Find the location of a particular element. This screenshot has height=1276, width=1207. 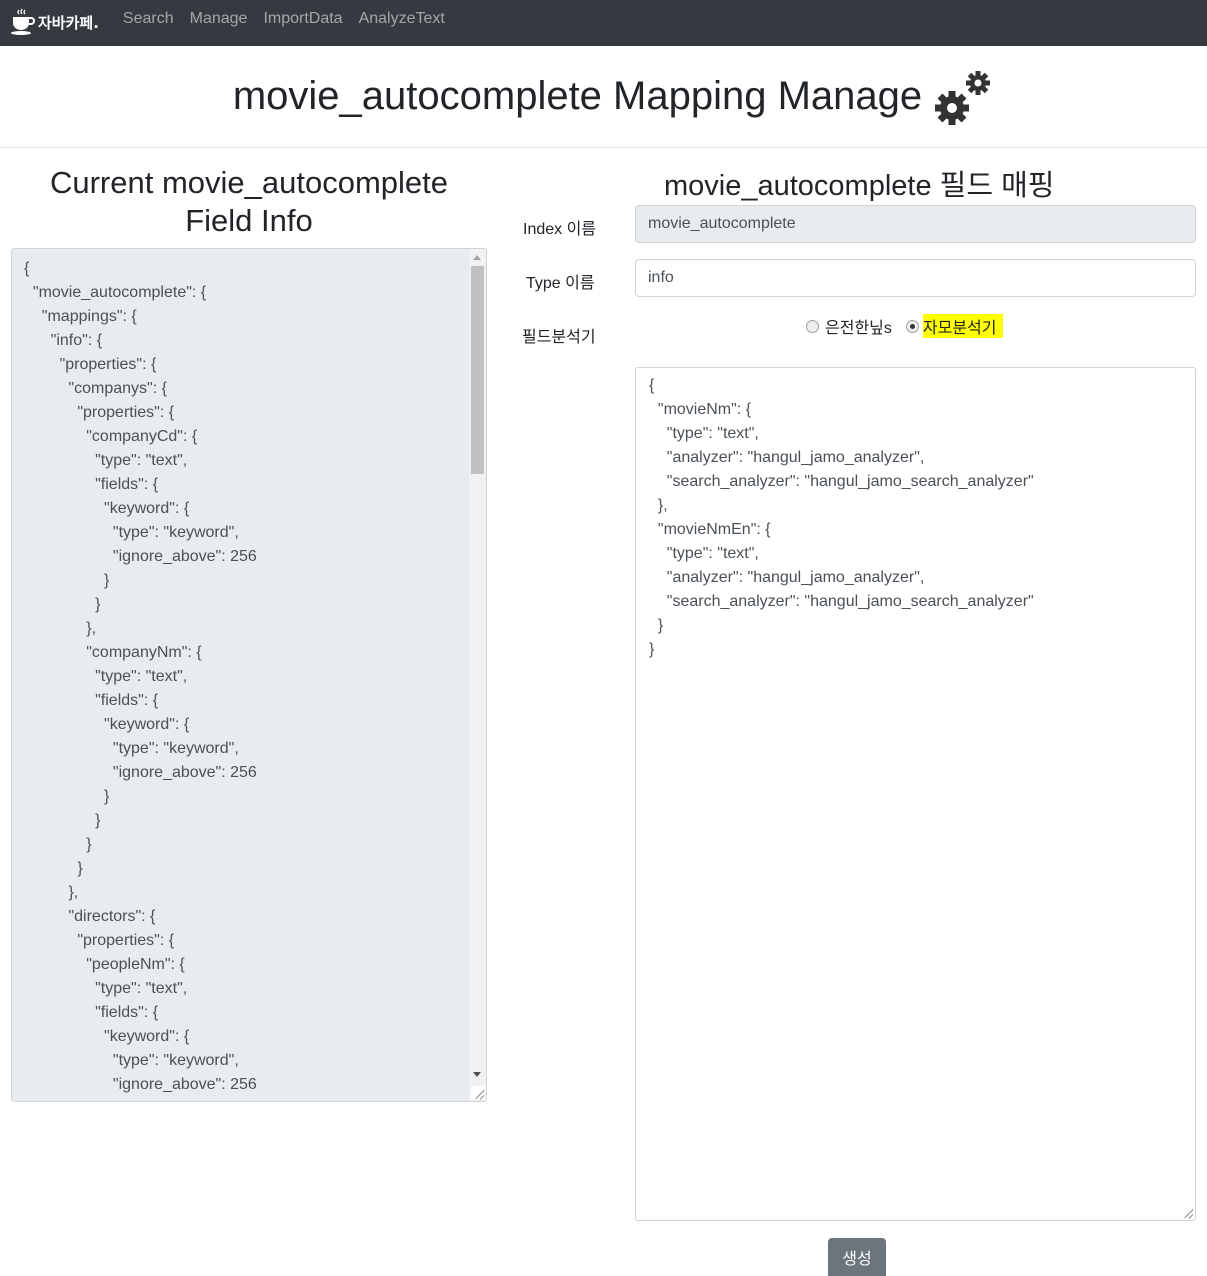

type-name-input: info is located at coordinates (915, 278).